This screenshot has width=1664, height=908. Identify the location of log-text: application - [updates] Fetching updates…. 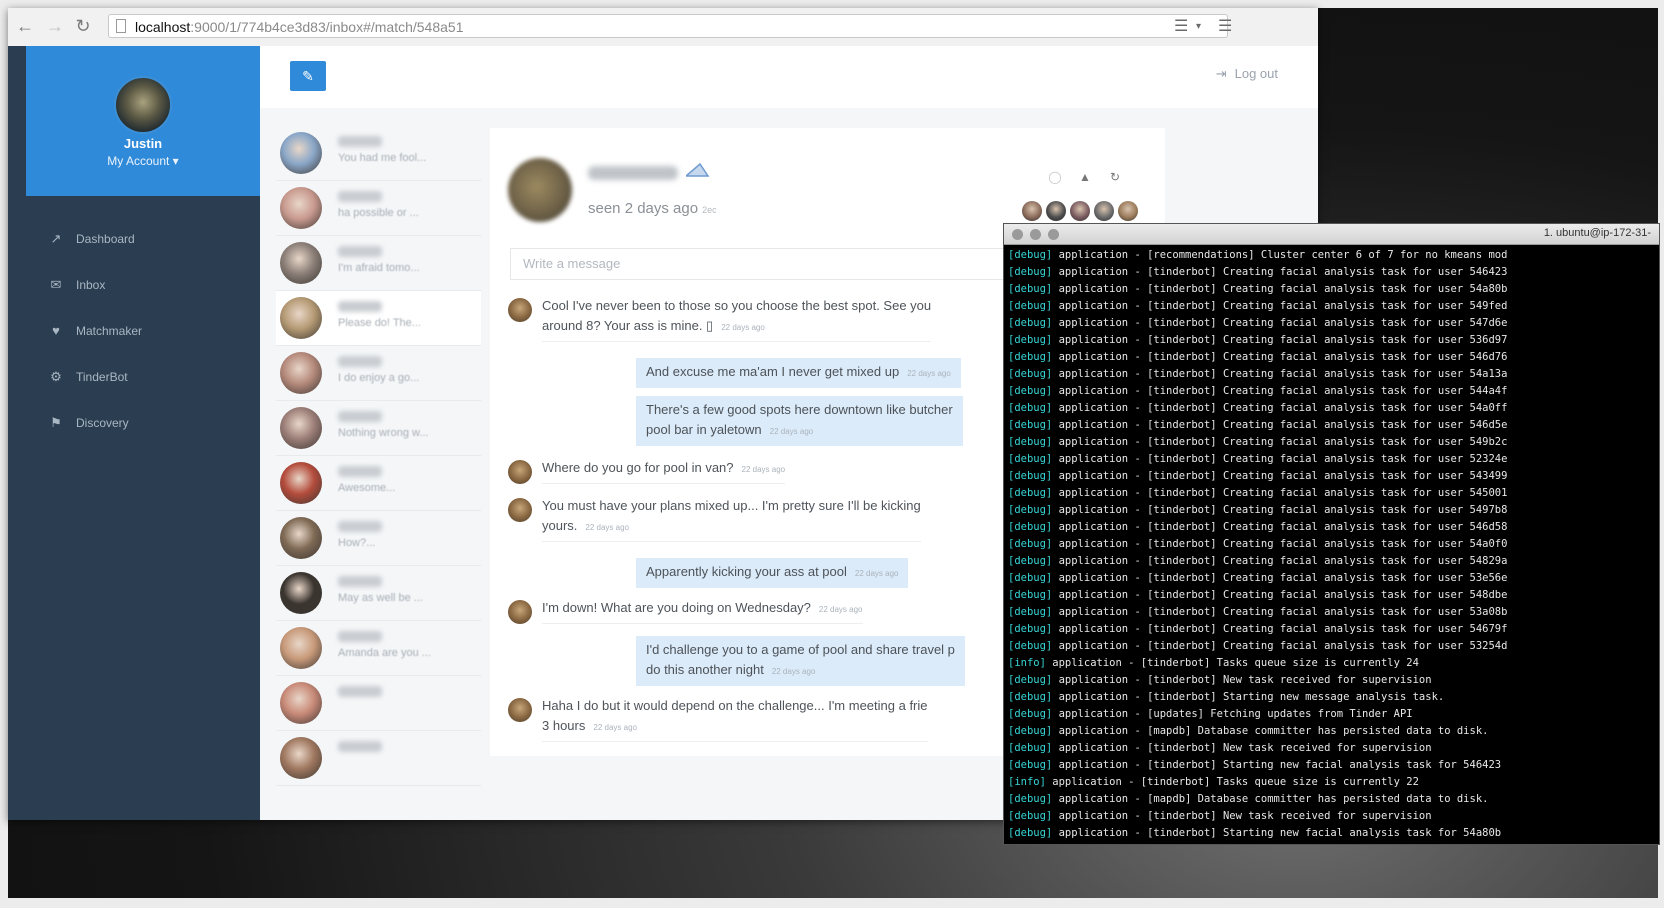
(1235, 714).